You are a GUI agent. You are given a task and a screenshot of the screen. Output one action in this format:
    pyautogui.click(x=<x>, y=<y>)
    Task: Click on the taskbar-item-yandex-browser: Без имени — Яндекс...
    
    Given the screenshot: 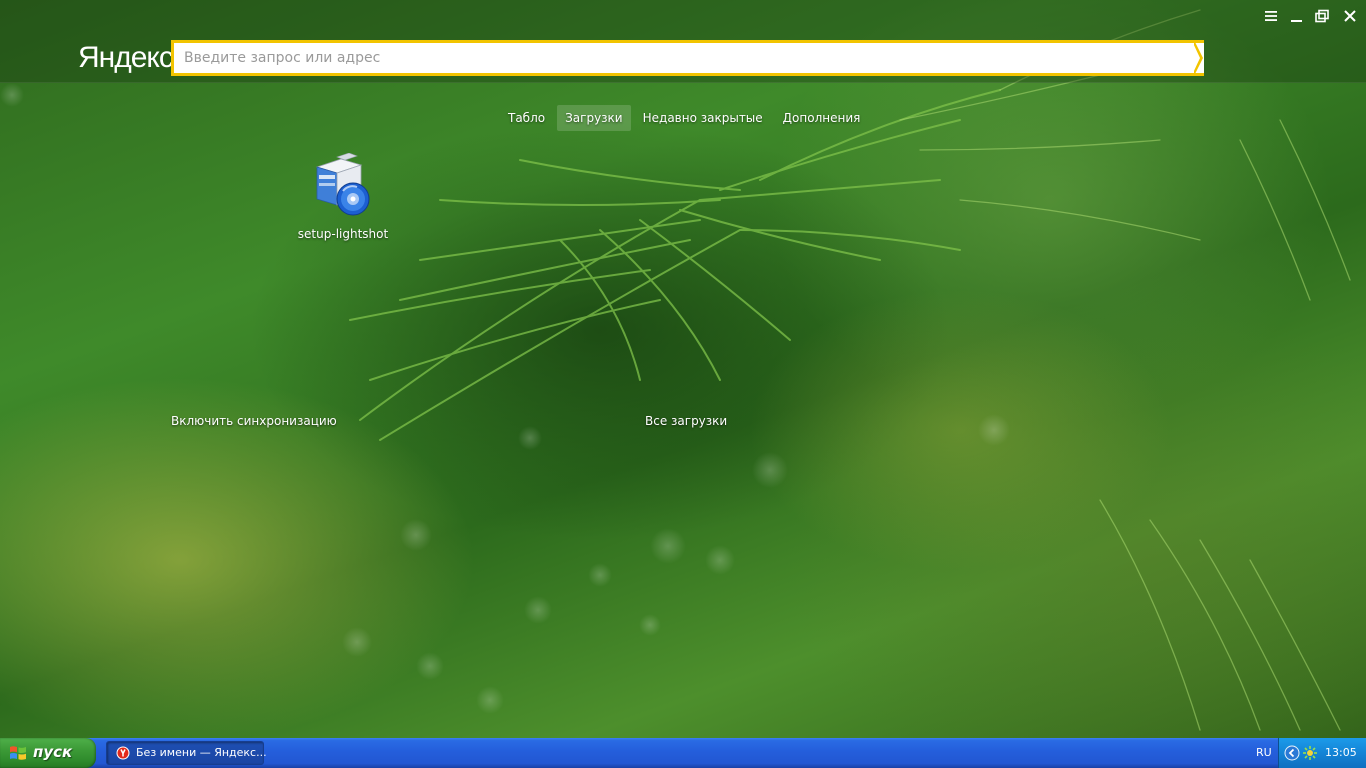 What is the action you would take?
    pyautogui.click(x=186, y=753)
    